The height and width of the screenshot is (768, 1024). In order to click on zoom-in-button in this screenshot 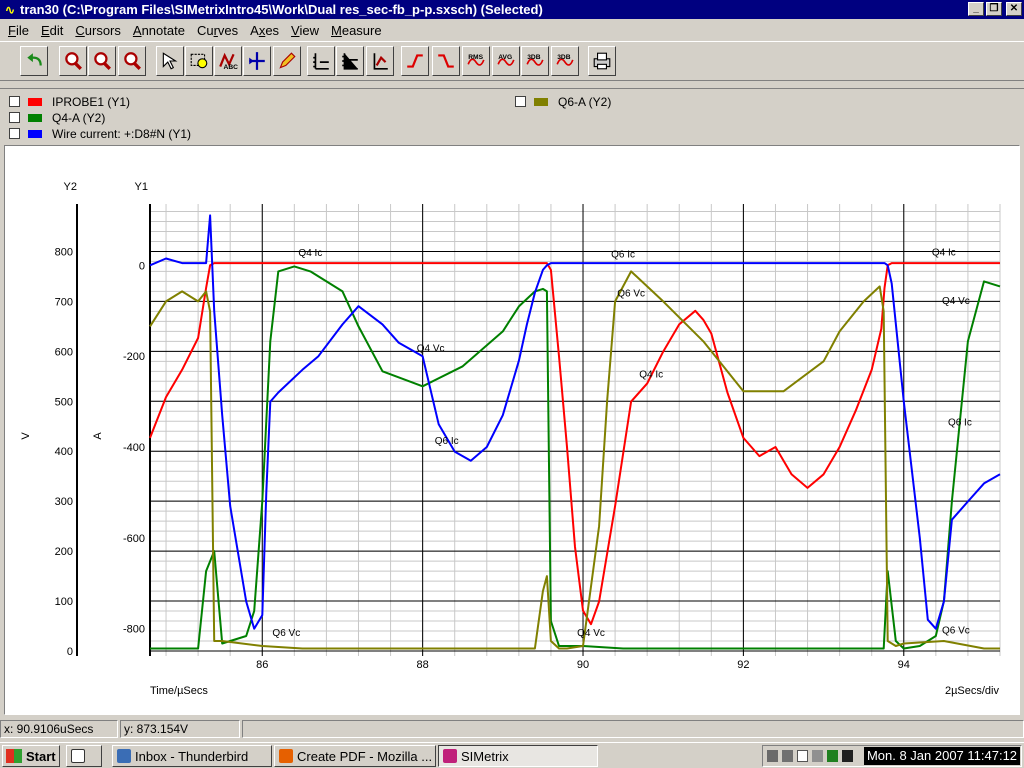, I will do `click(73, 61)`.